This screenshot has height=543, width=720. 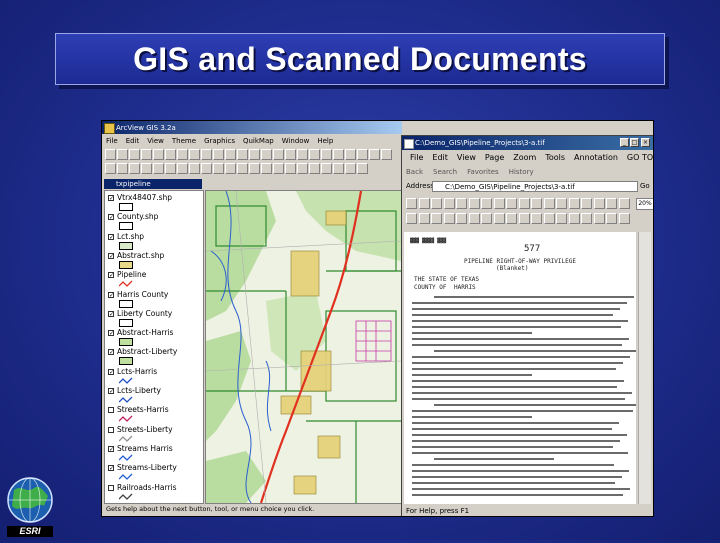 I want to click on arcview-titlebar: ArcView GIS 3.2a, so click(x=252, y=127).